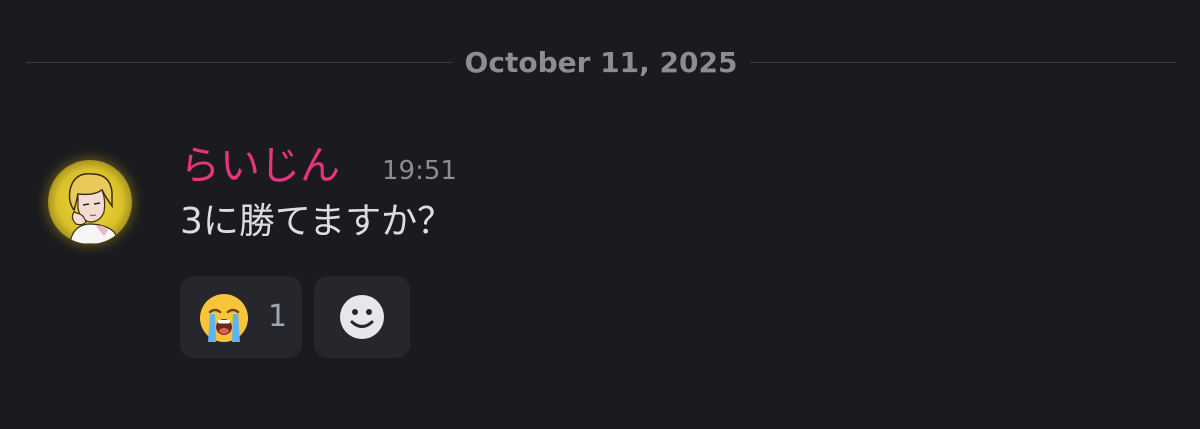 This screenshot has height=429, width=1200. I want to click on date-label: October 11, 2025, so click(601, 62).